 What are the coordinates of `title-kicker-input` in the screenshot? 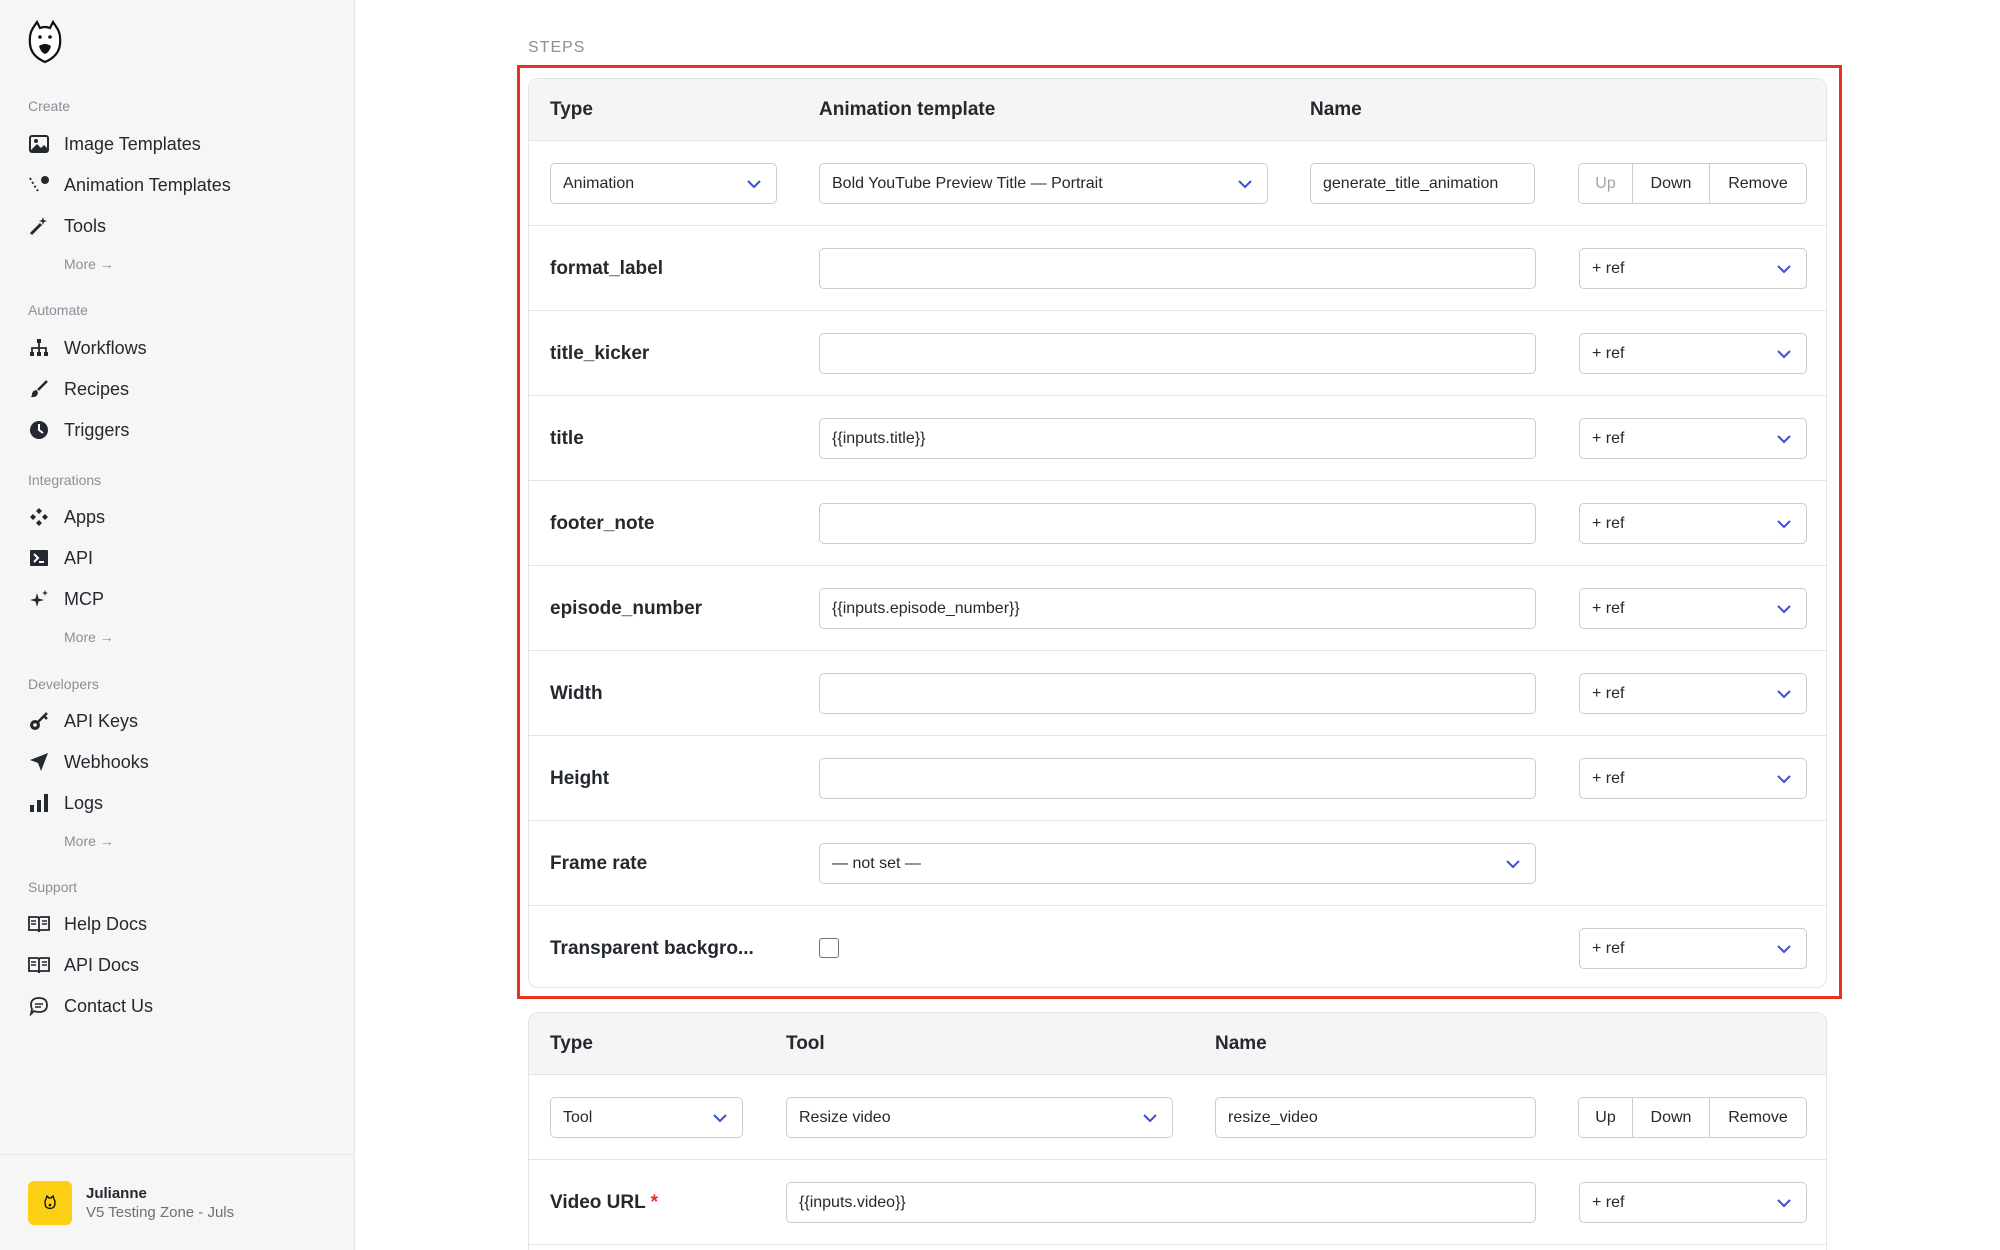 It's located at (1177, 353).